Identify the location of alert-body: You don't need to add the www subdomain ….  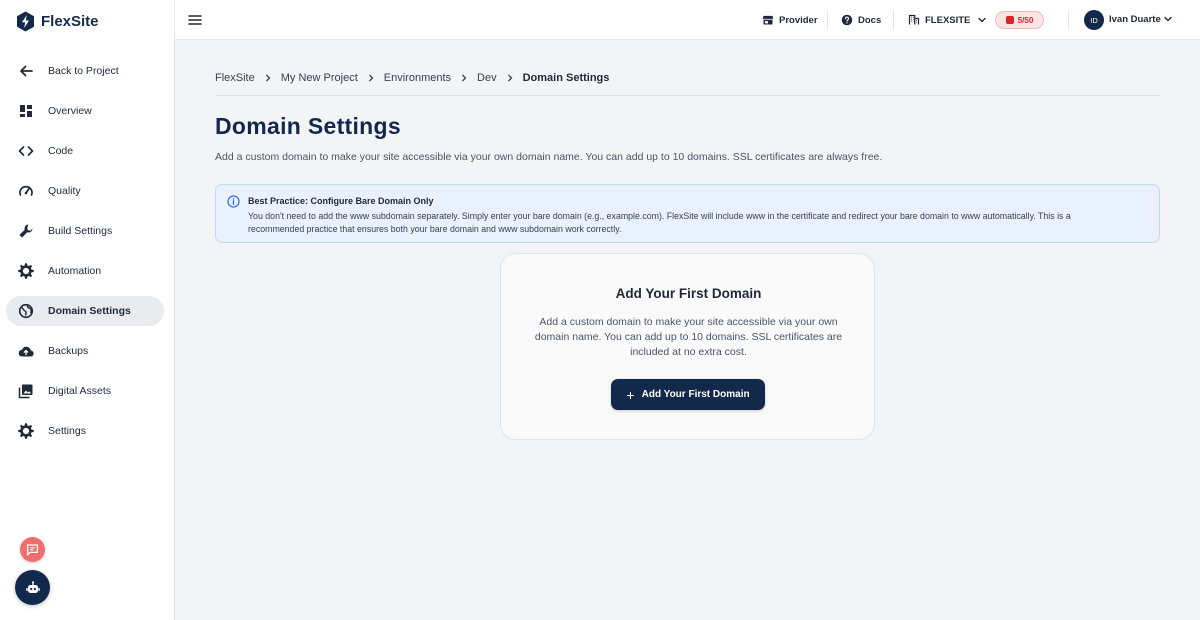
(659, 222).